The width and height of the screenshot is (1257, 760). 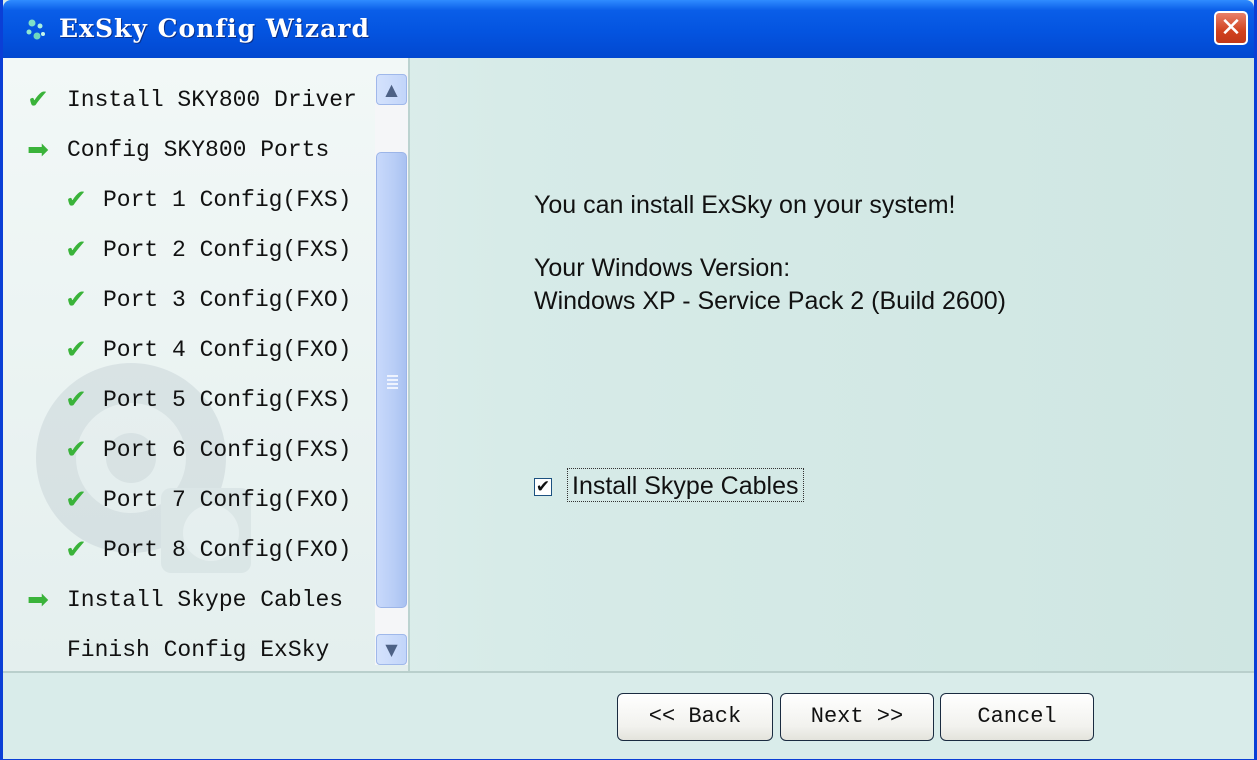 I want to click on step-label: Port 3 Config(FXO), so click(x=227, y=300).